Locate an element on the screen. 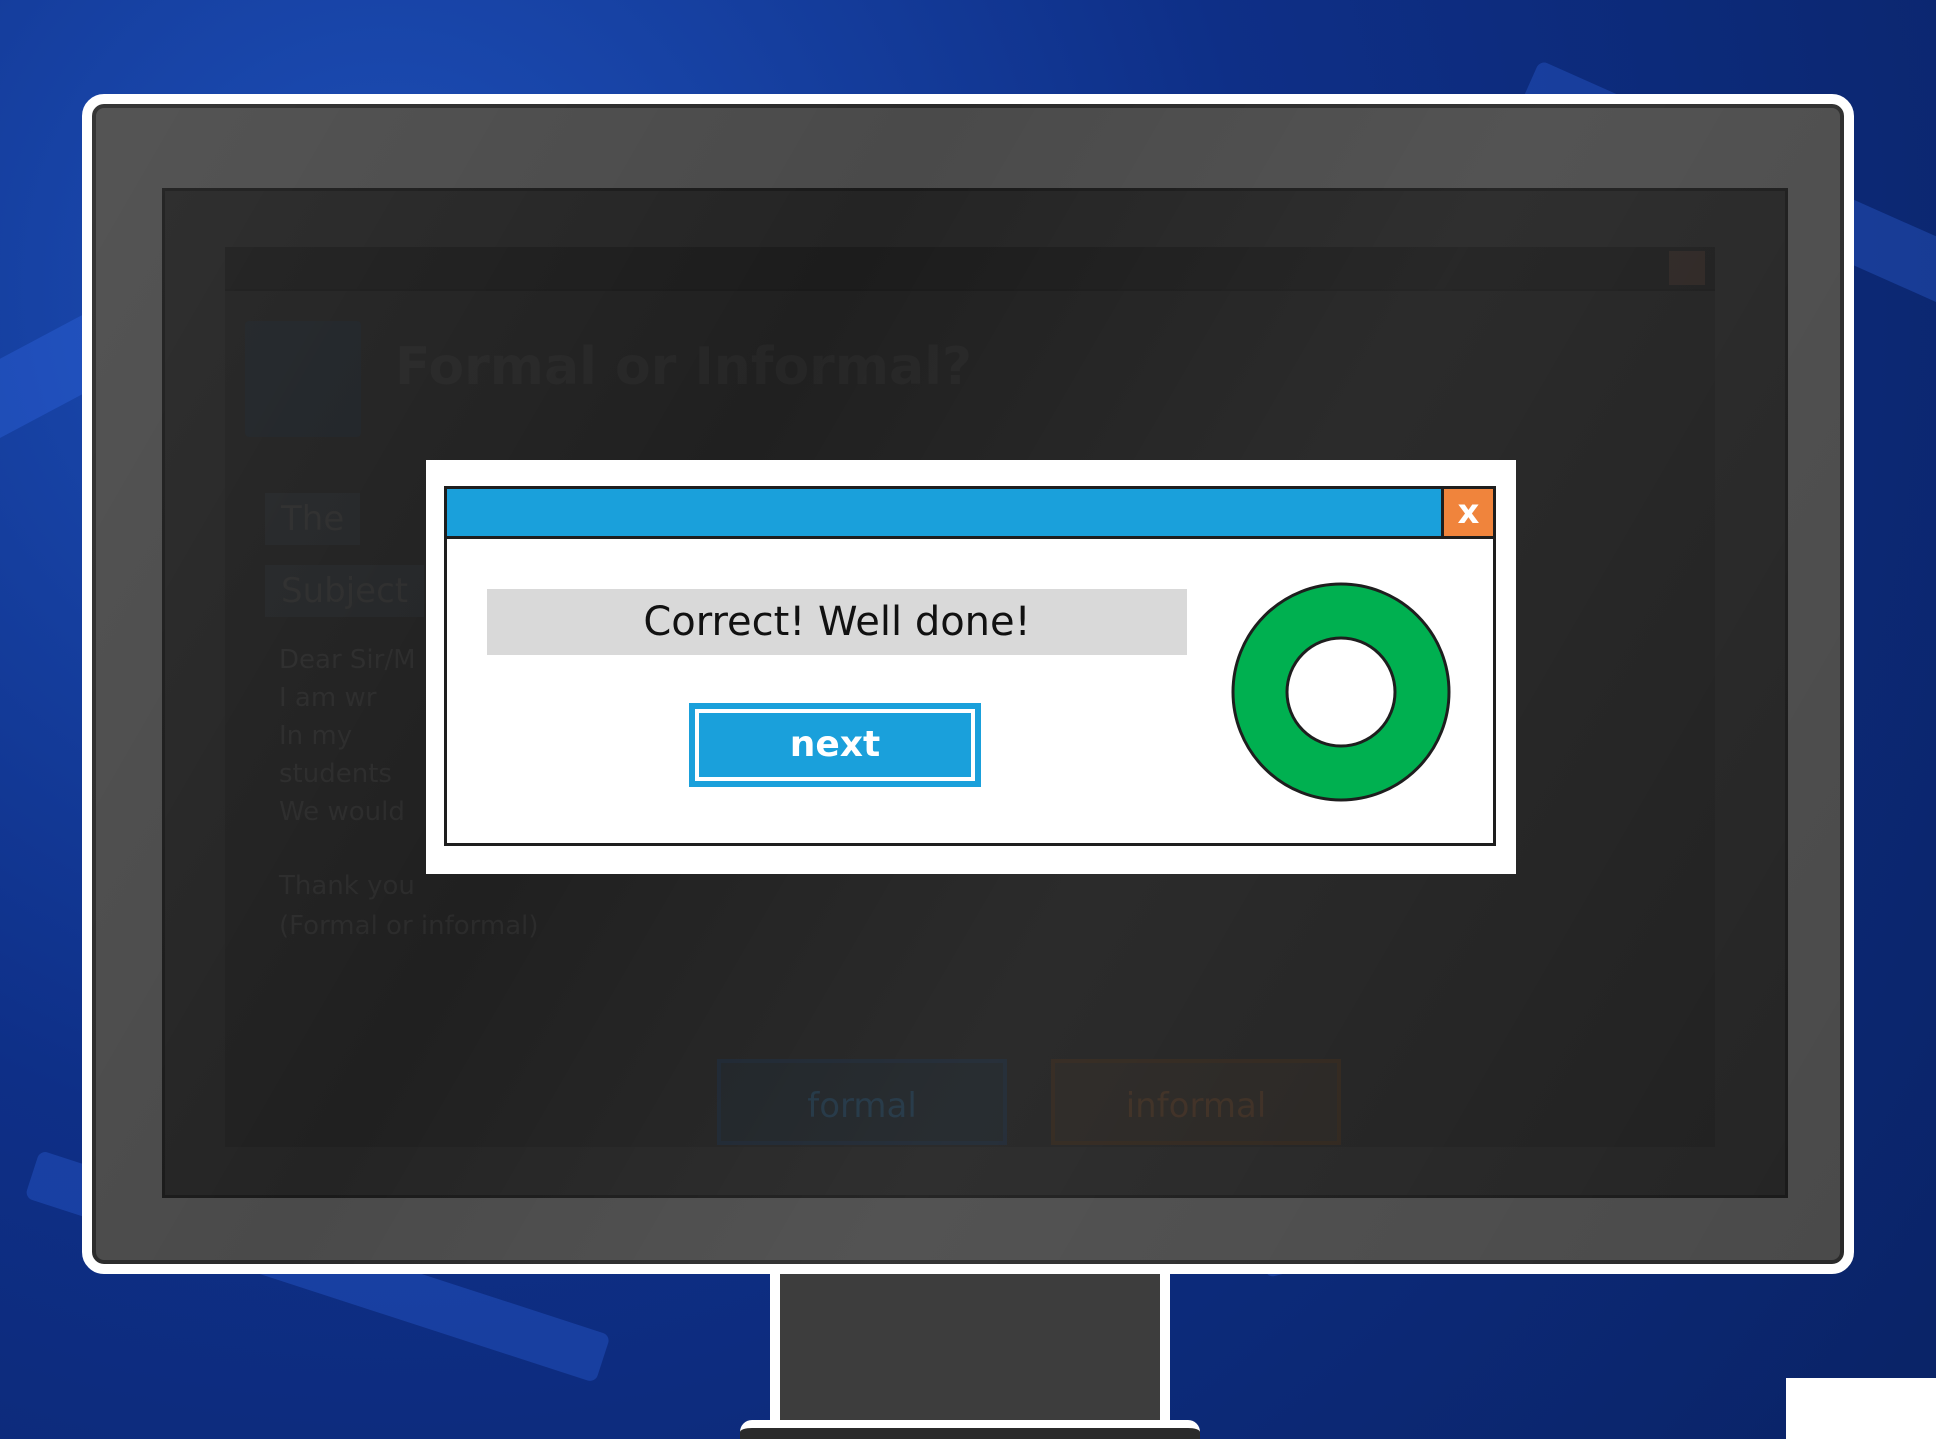 The width and height of the screenshot is (1936, 1439). background-close-icon is located at coordinates (1687, 268).